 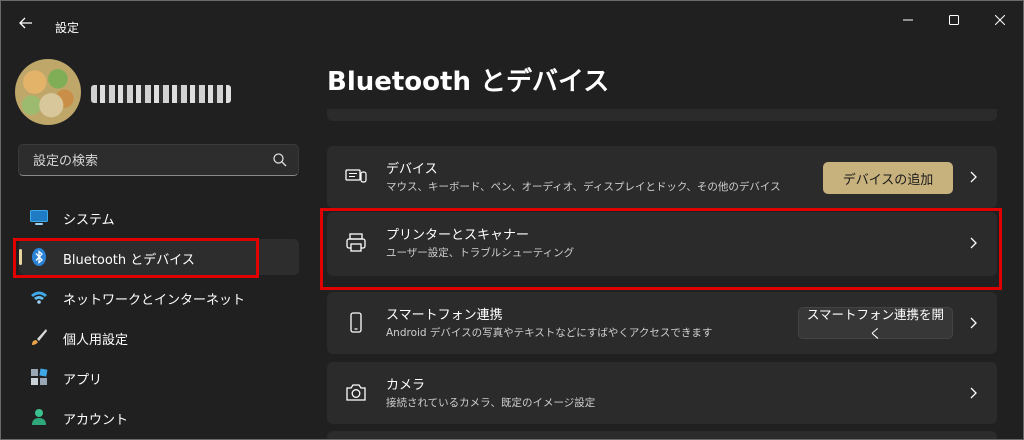 I want to click on bluetooth-icon, so click(x=39, y=257).